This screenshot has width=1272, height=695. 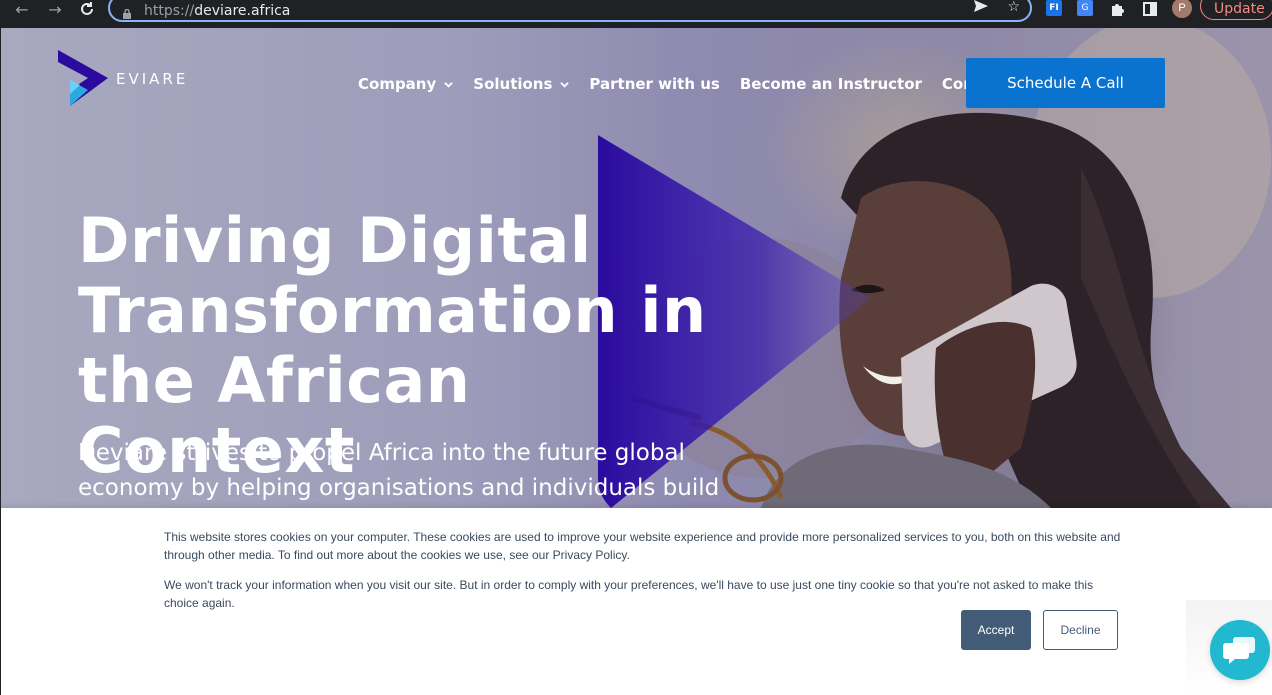 I want to click on address-bar: https://deviare.africa ☆, so click(x=570, y=11).